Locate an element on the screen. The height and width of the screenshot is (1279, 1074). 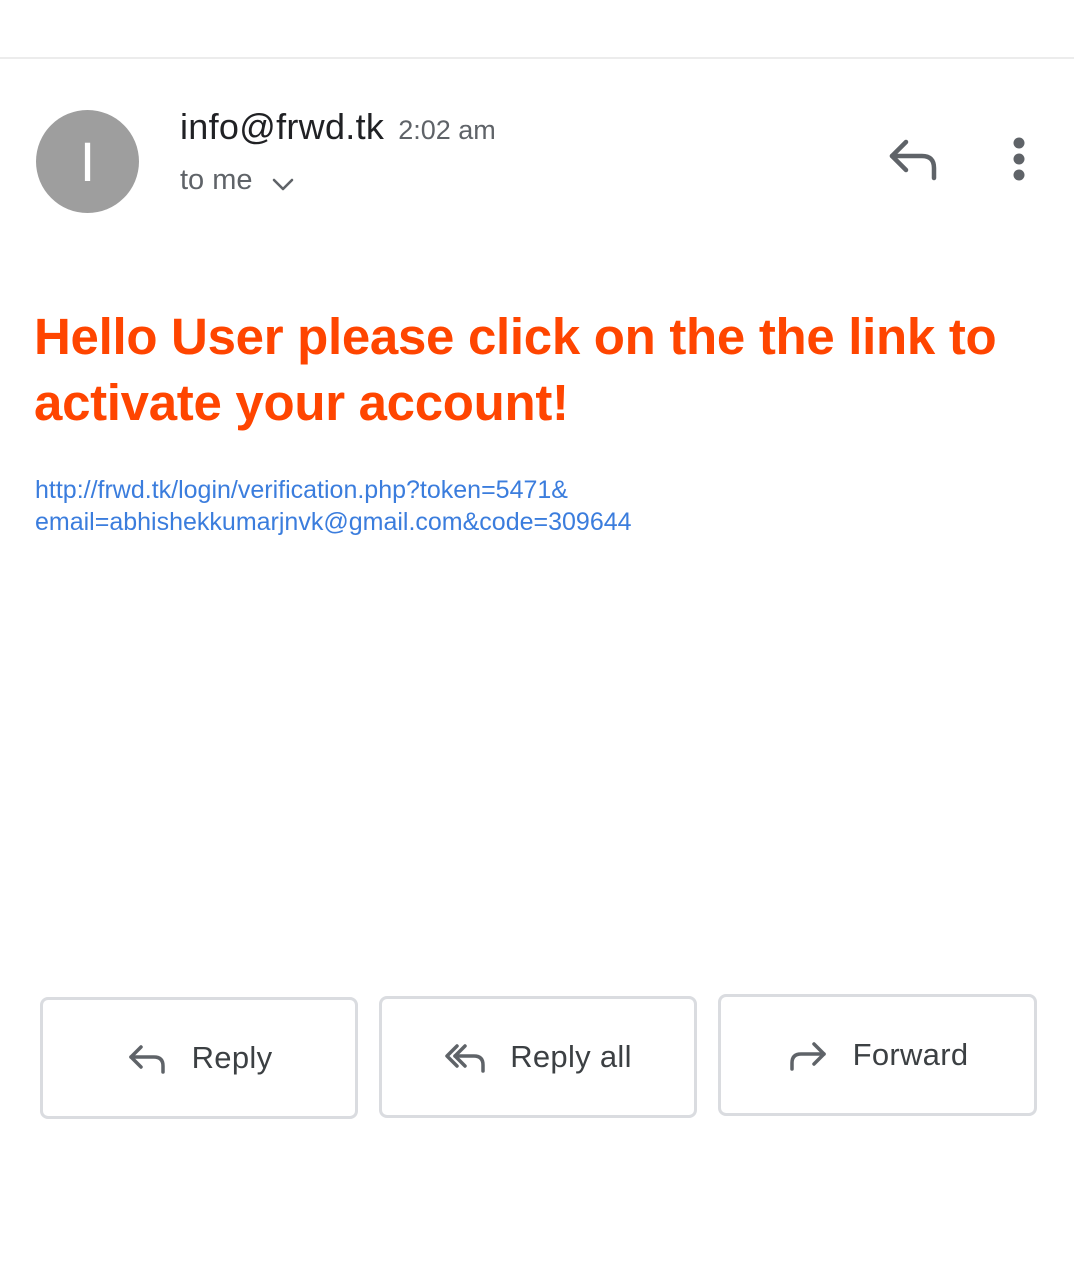
reply-button: Reply is located at coordinates (199, 1058).